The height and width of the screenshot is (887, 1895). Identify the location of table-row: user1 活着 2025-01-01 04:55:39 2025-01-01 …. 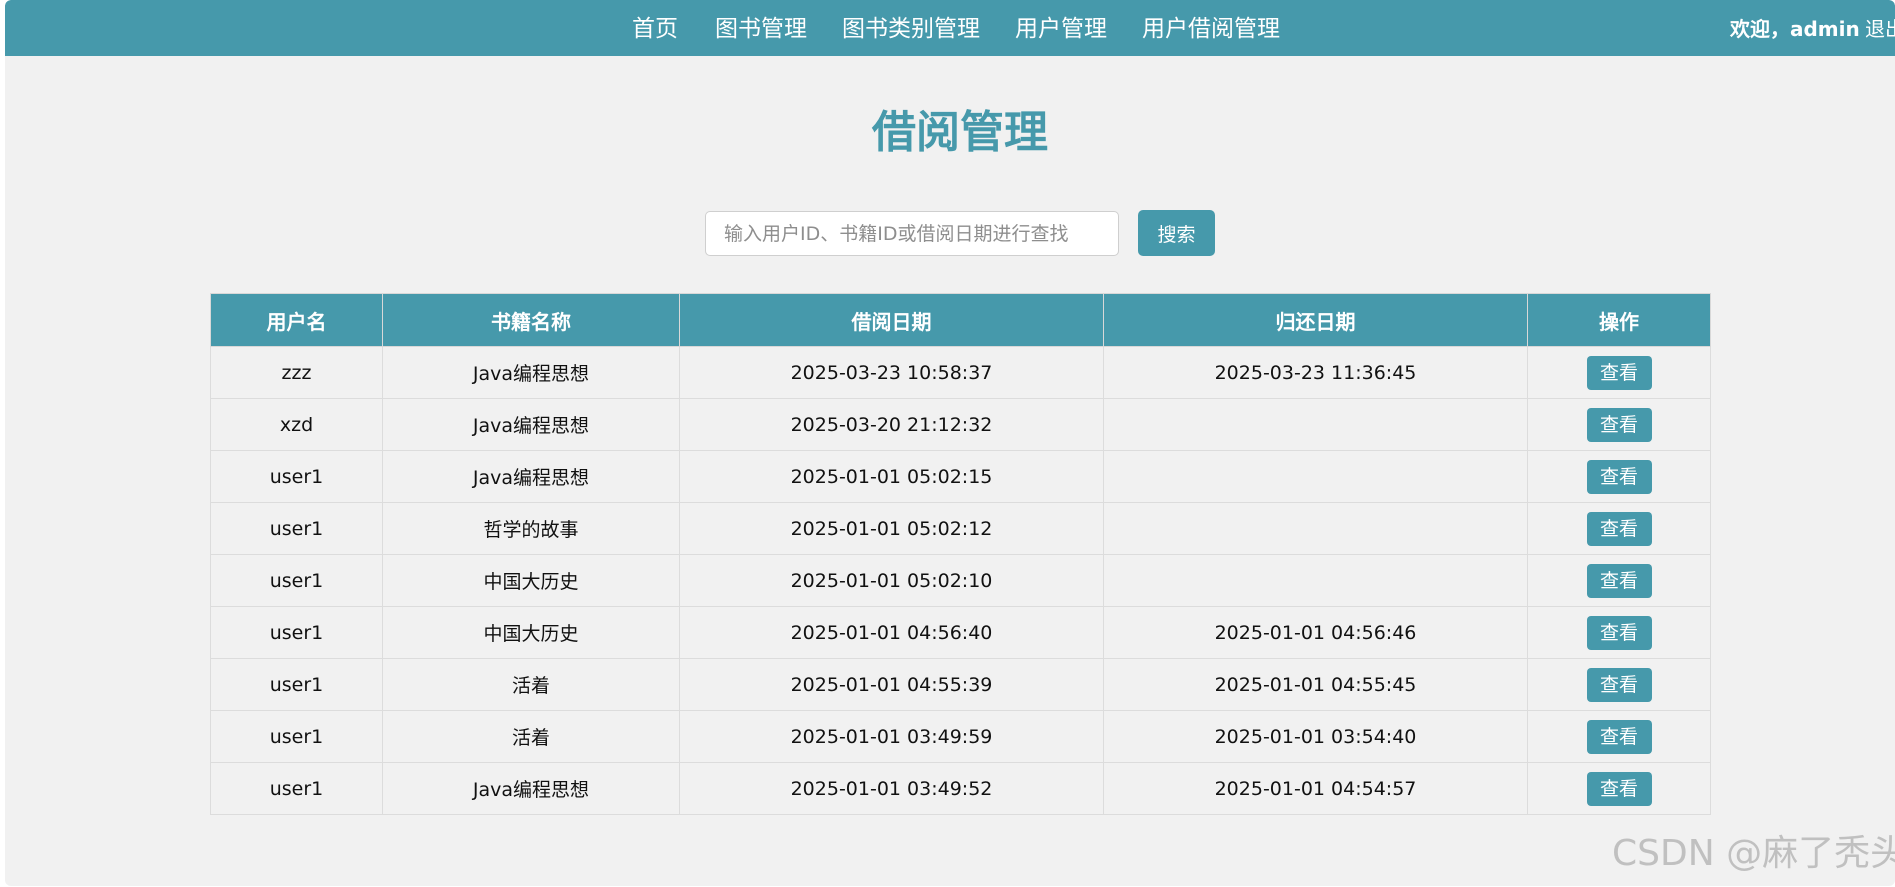
(960, 684).